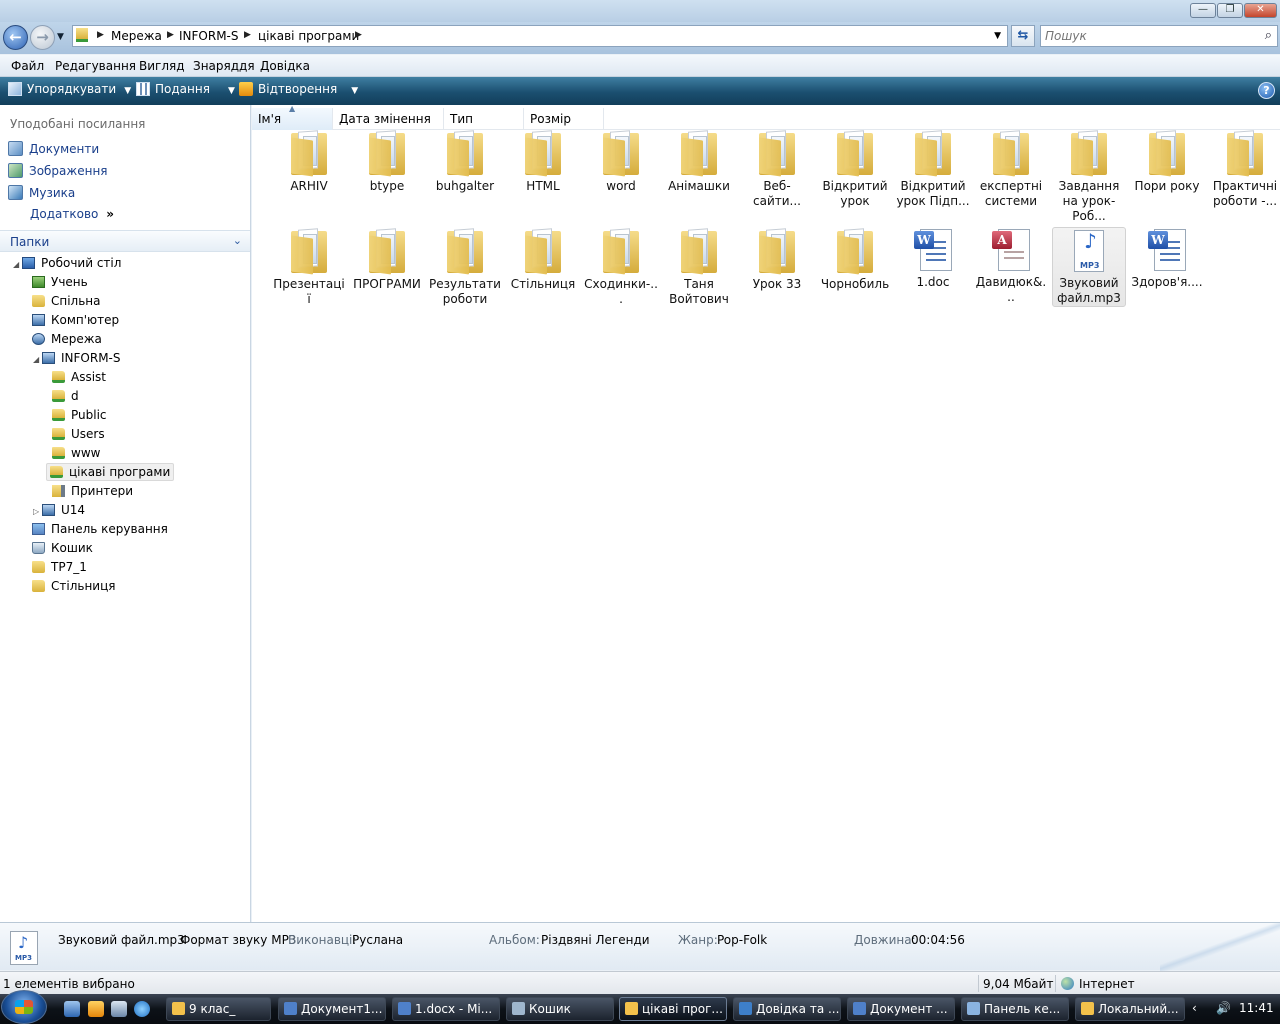 This screenshot has height=1024, width=1280. I want to click on favorite-pictures: Зображення, so click(58, 172).